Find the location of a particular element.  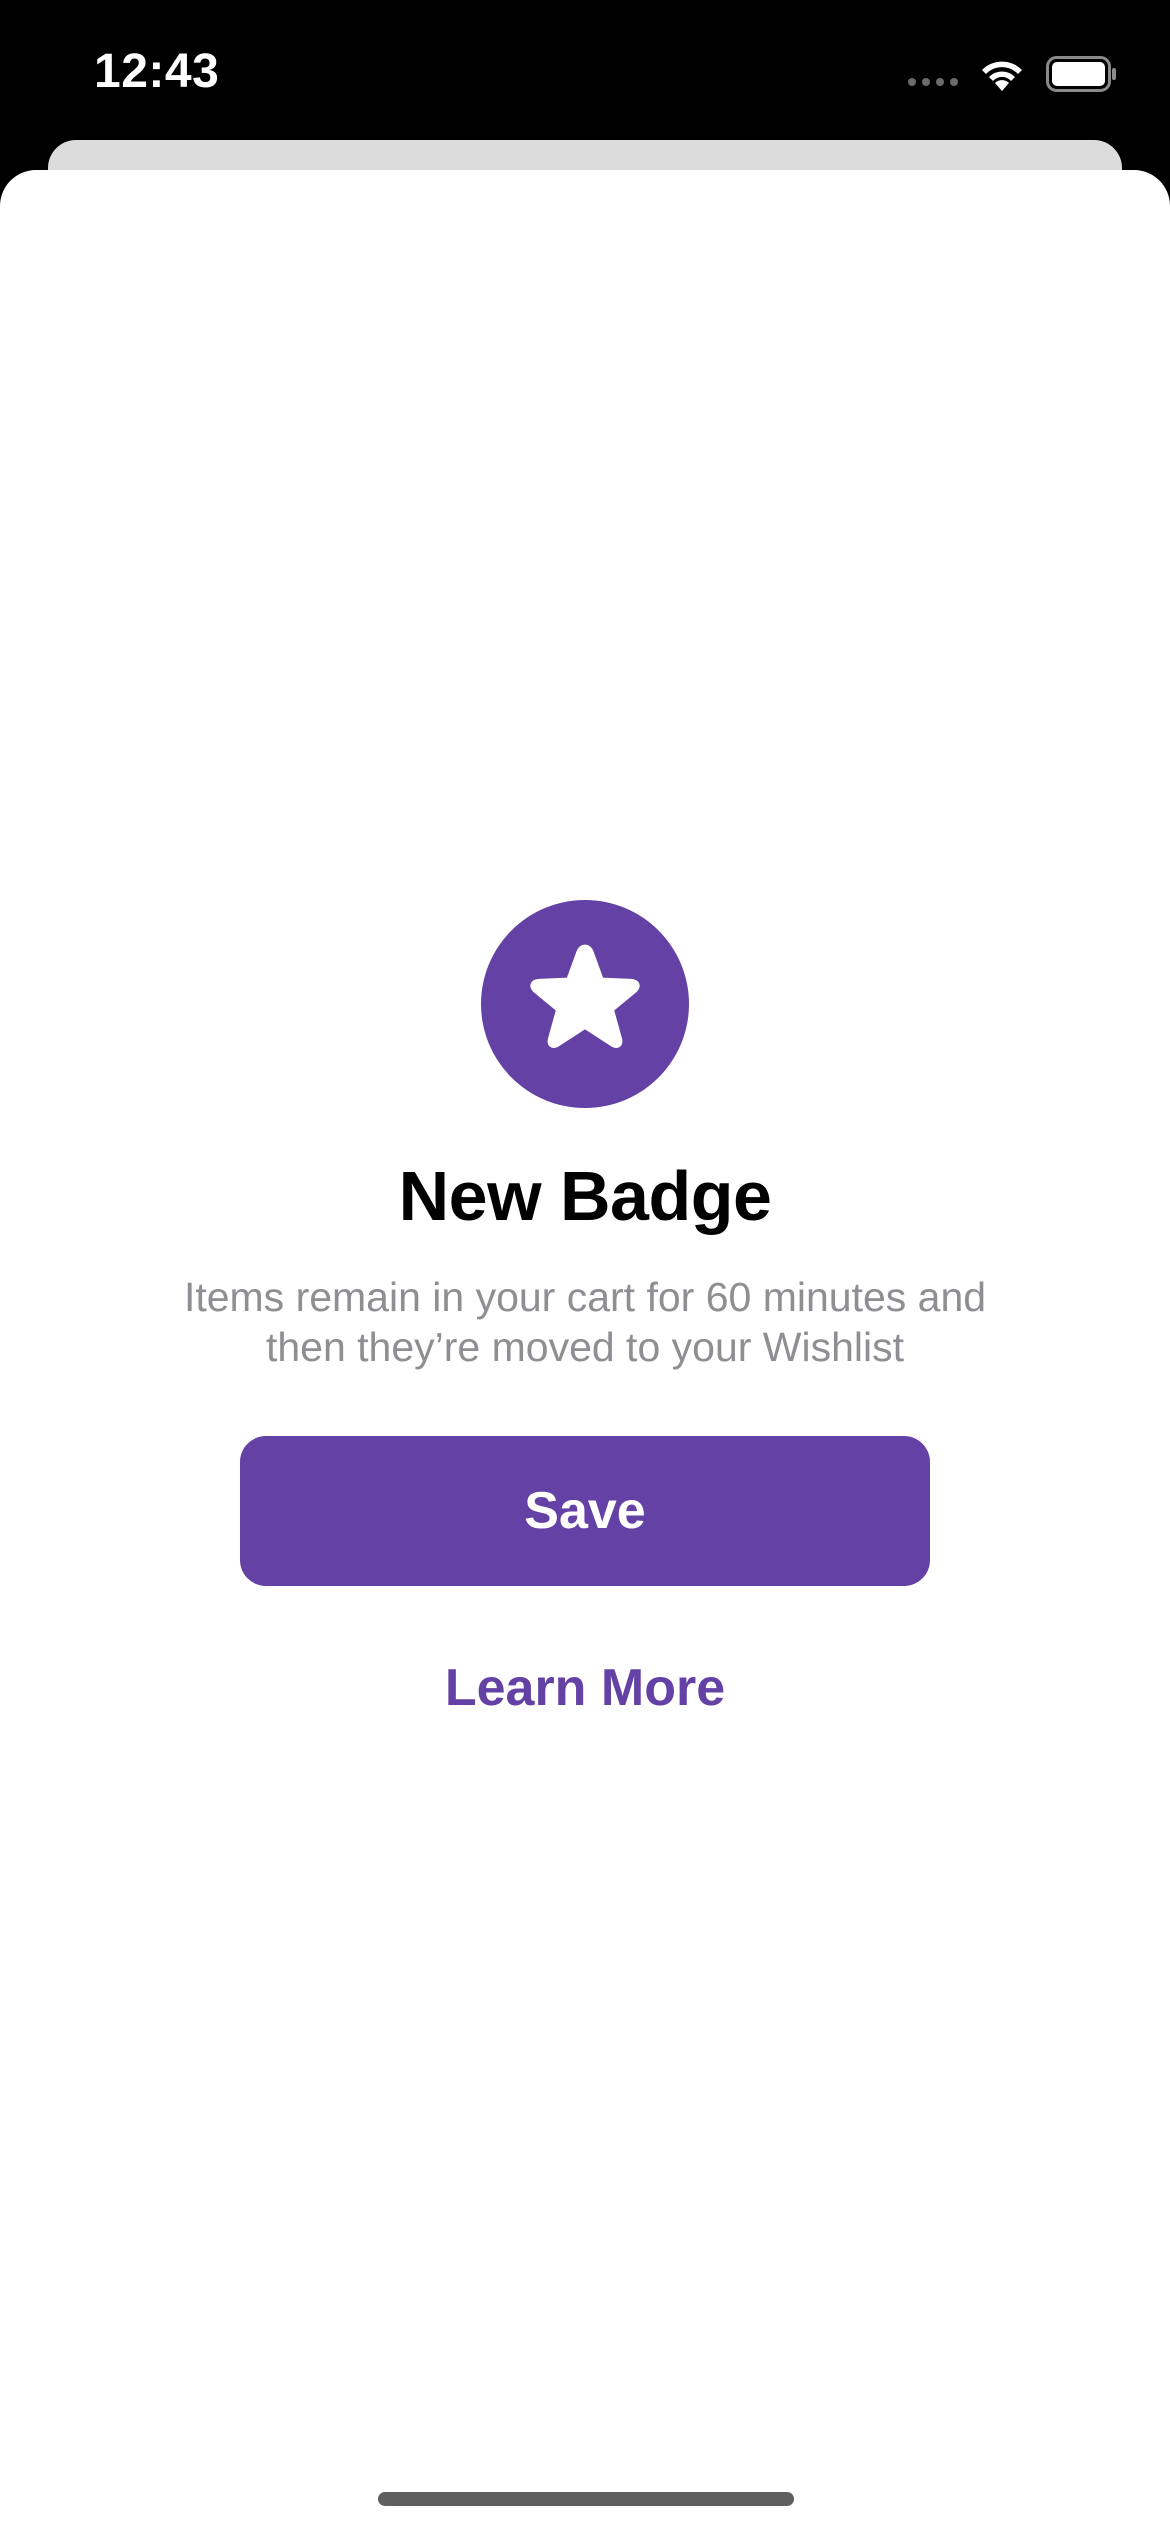

wifi-icon is located at coordinates (1002, 76).